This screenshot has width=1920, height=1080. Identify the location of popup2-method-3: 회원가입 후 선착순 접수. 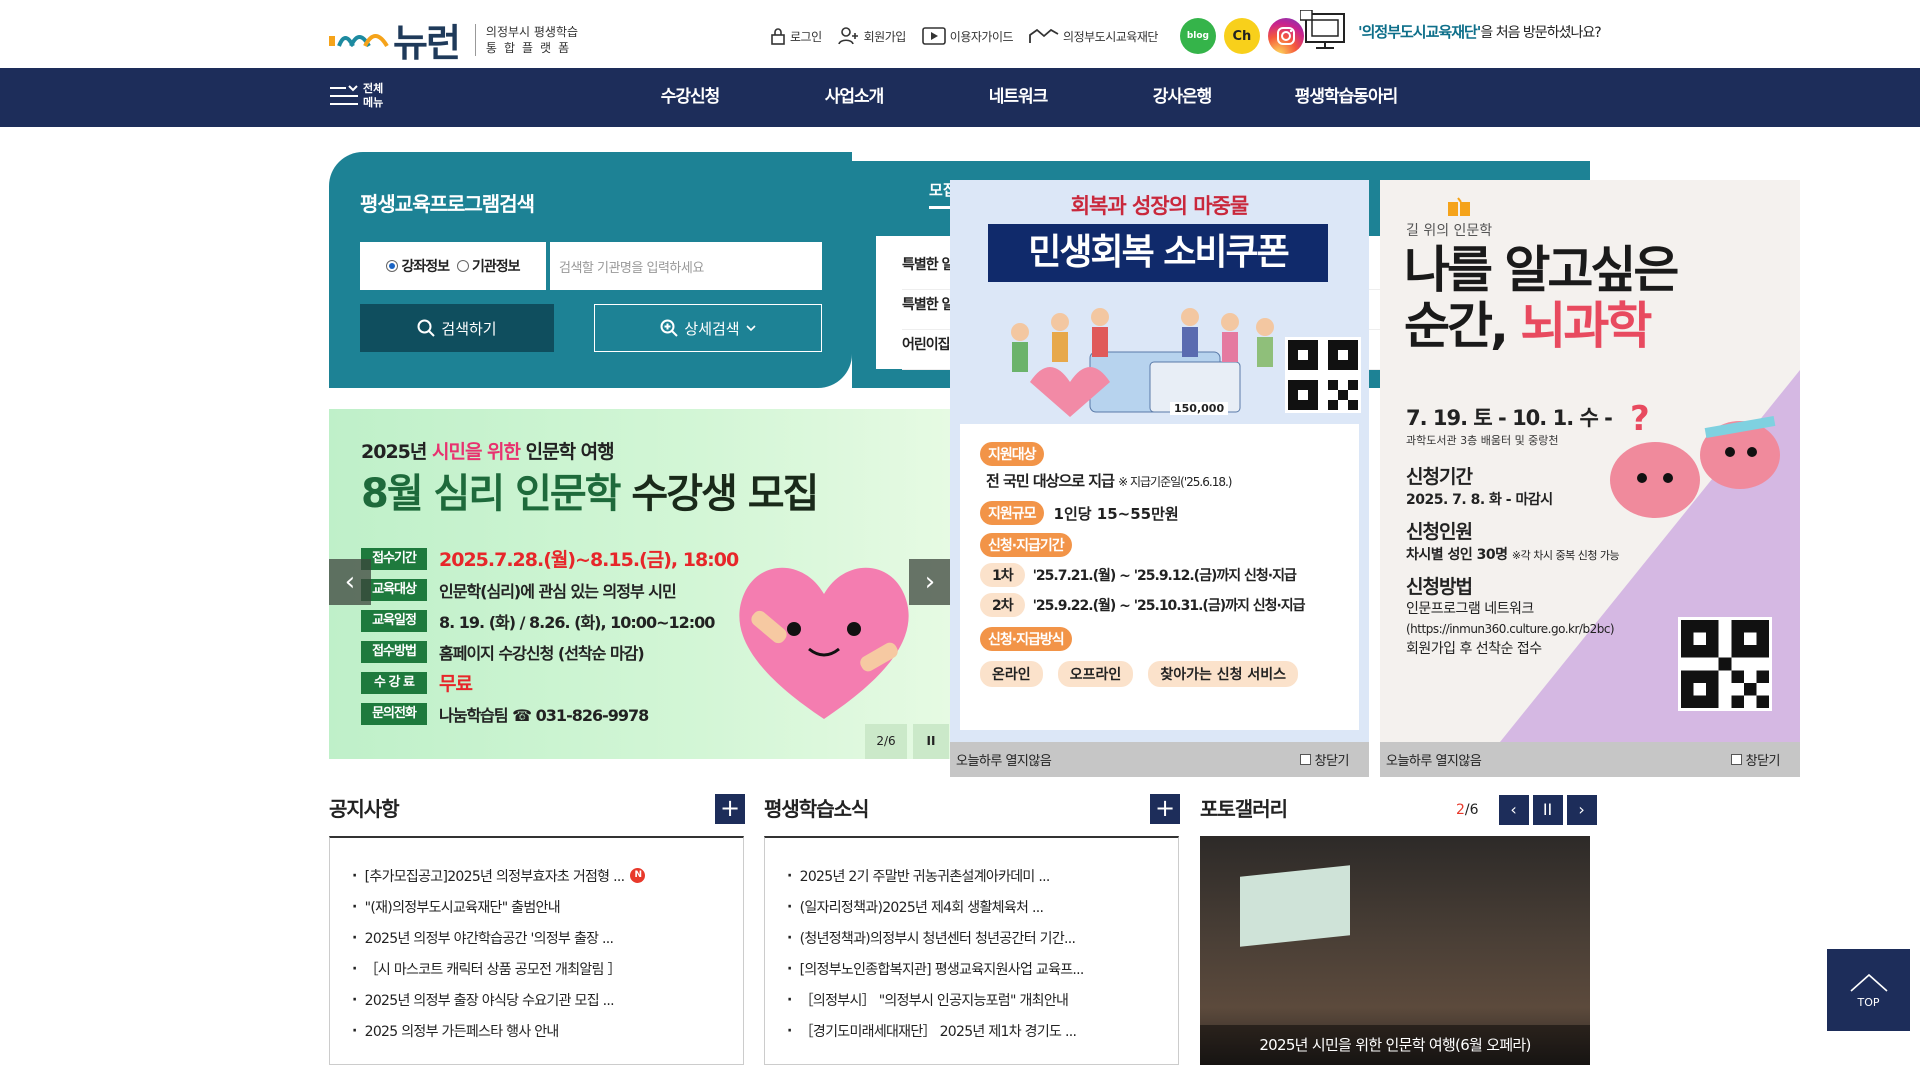
(1474, 649).